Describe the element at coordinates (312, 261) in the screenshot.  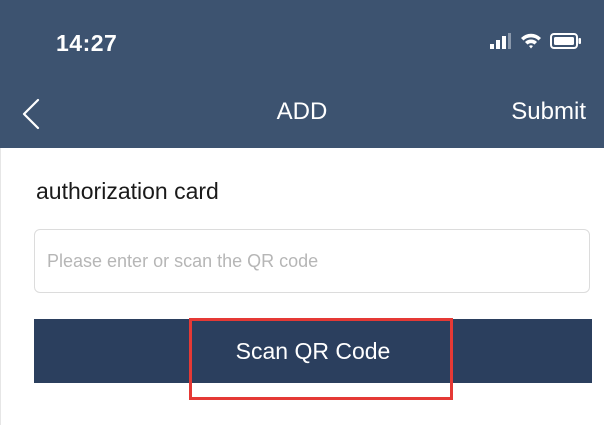
I see `qr-code-input` at that location.